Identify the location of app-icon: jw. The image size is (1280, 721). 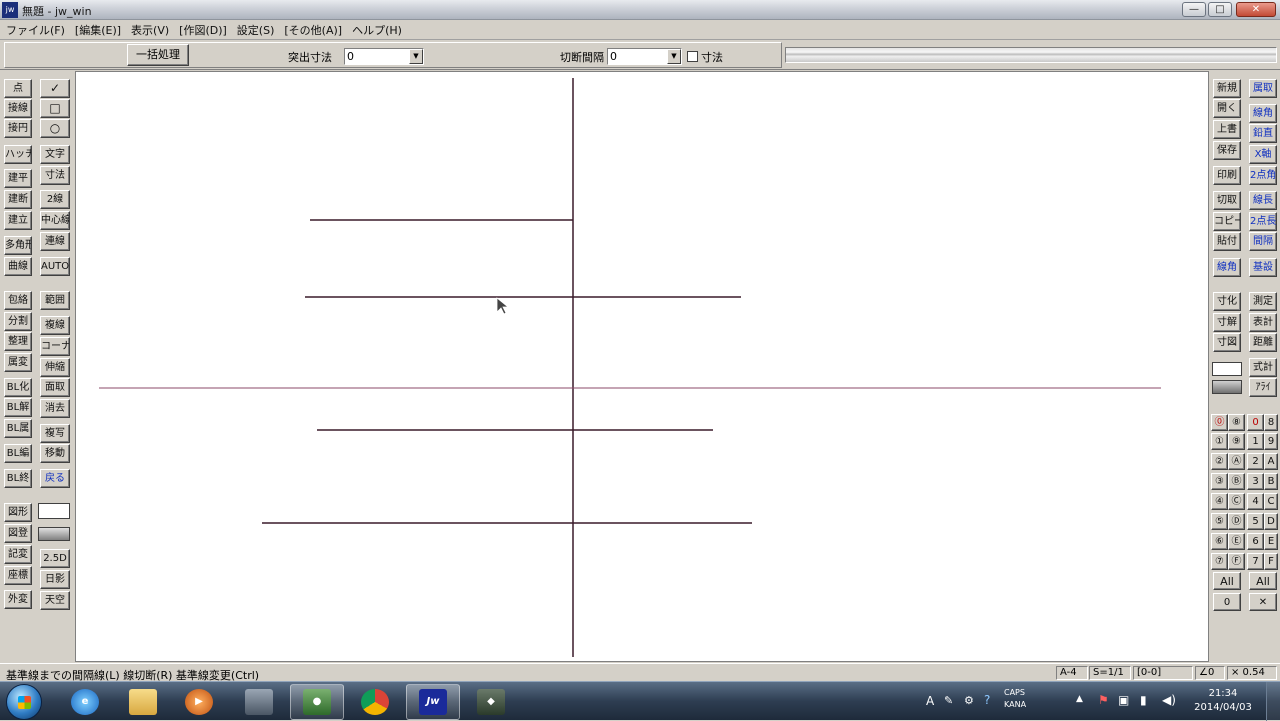
(10, 10).